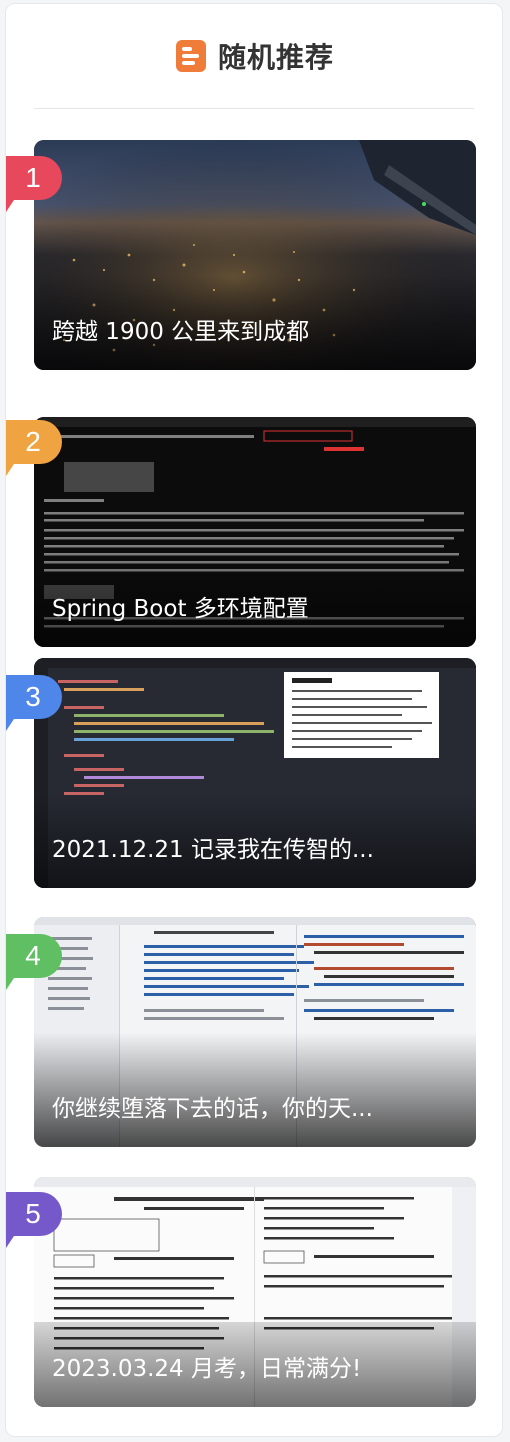  I want to click on card-title: Spring Boot 多环境配置, so click(255, 606).